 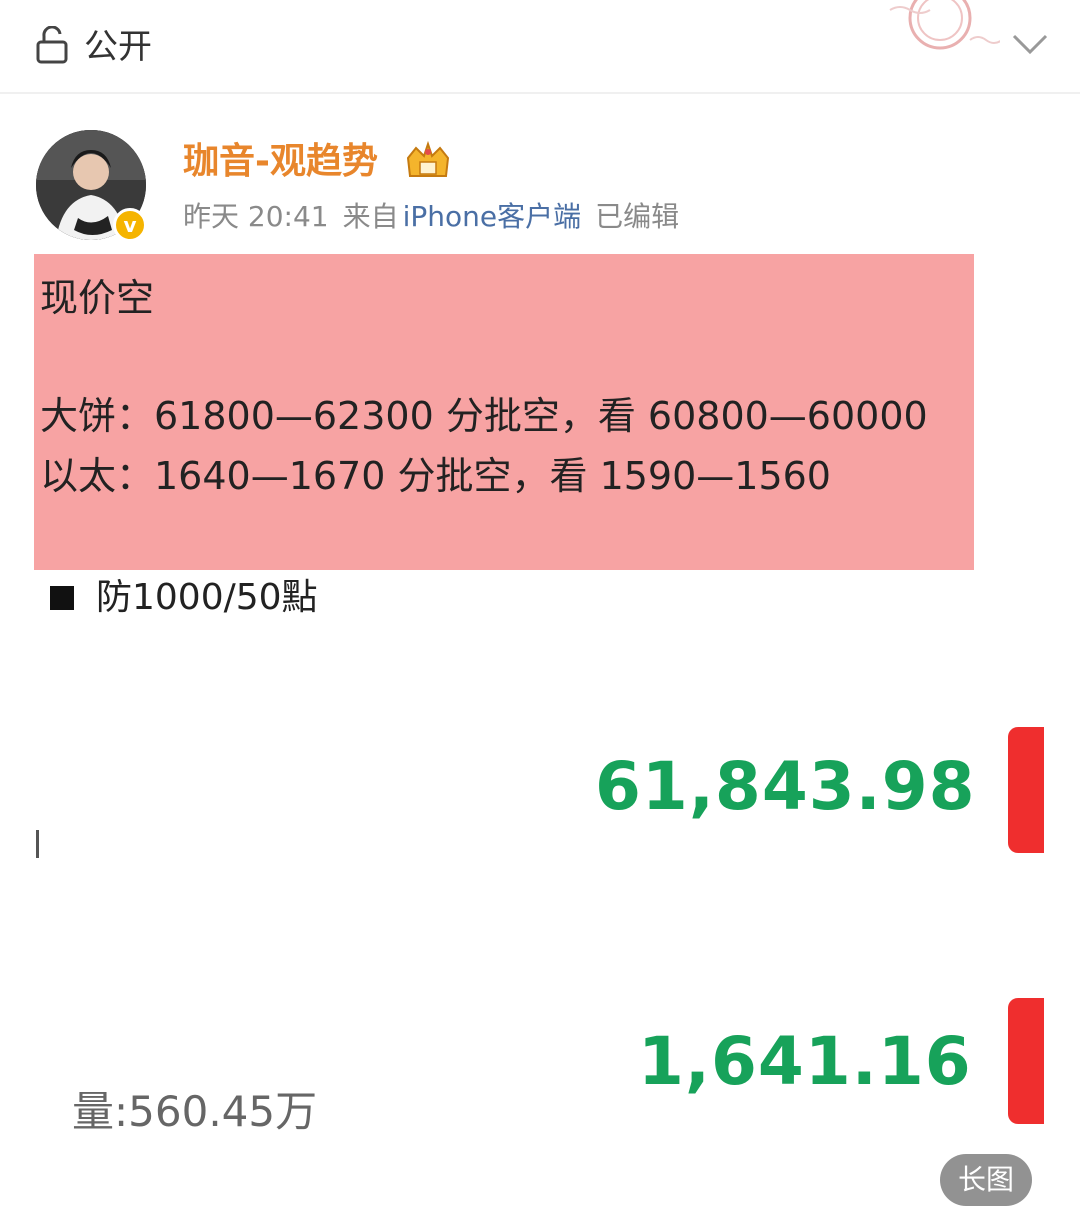 What do you see at coordinates (986, 1180) in the screenshot?
I see `long-image-button: 长图` at bounding box center [986, 1180].